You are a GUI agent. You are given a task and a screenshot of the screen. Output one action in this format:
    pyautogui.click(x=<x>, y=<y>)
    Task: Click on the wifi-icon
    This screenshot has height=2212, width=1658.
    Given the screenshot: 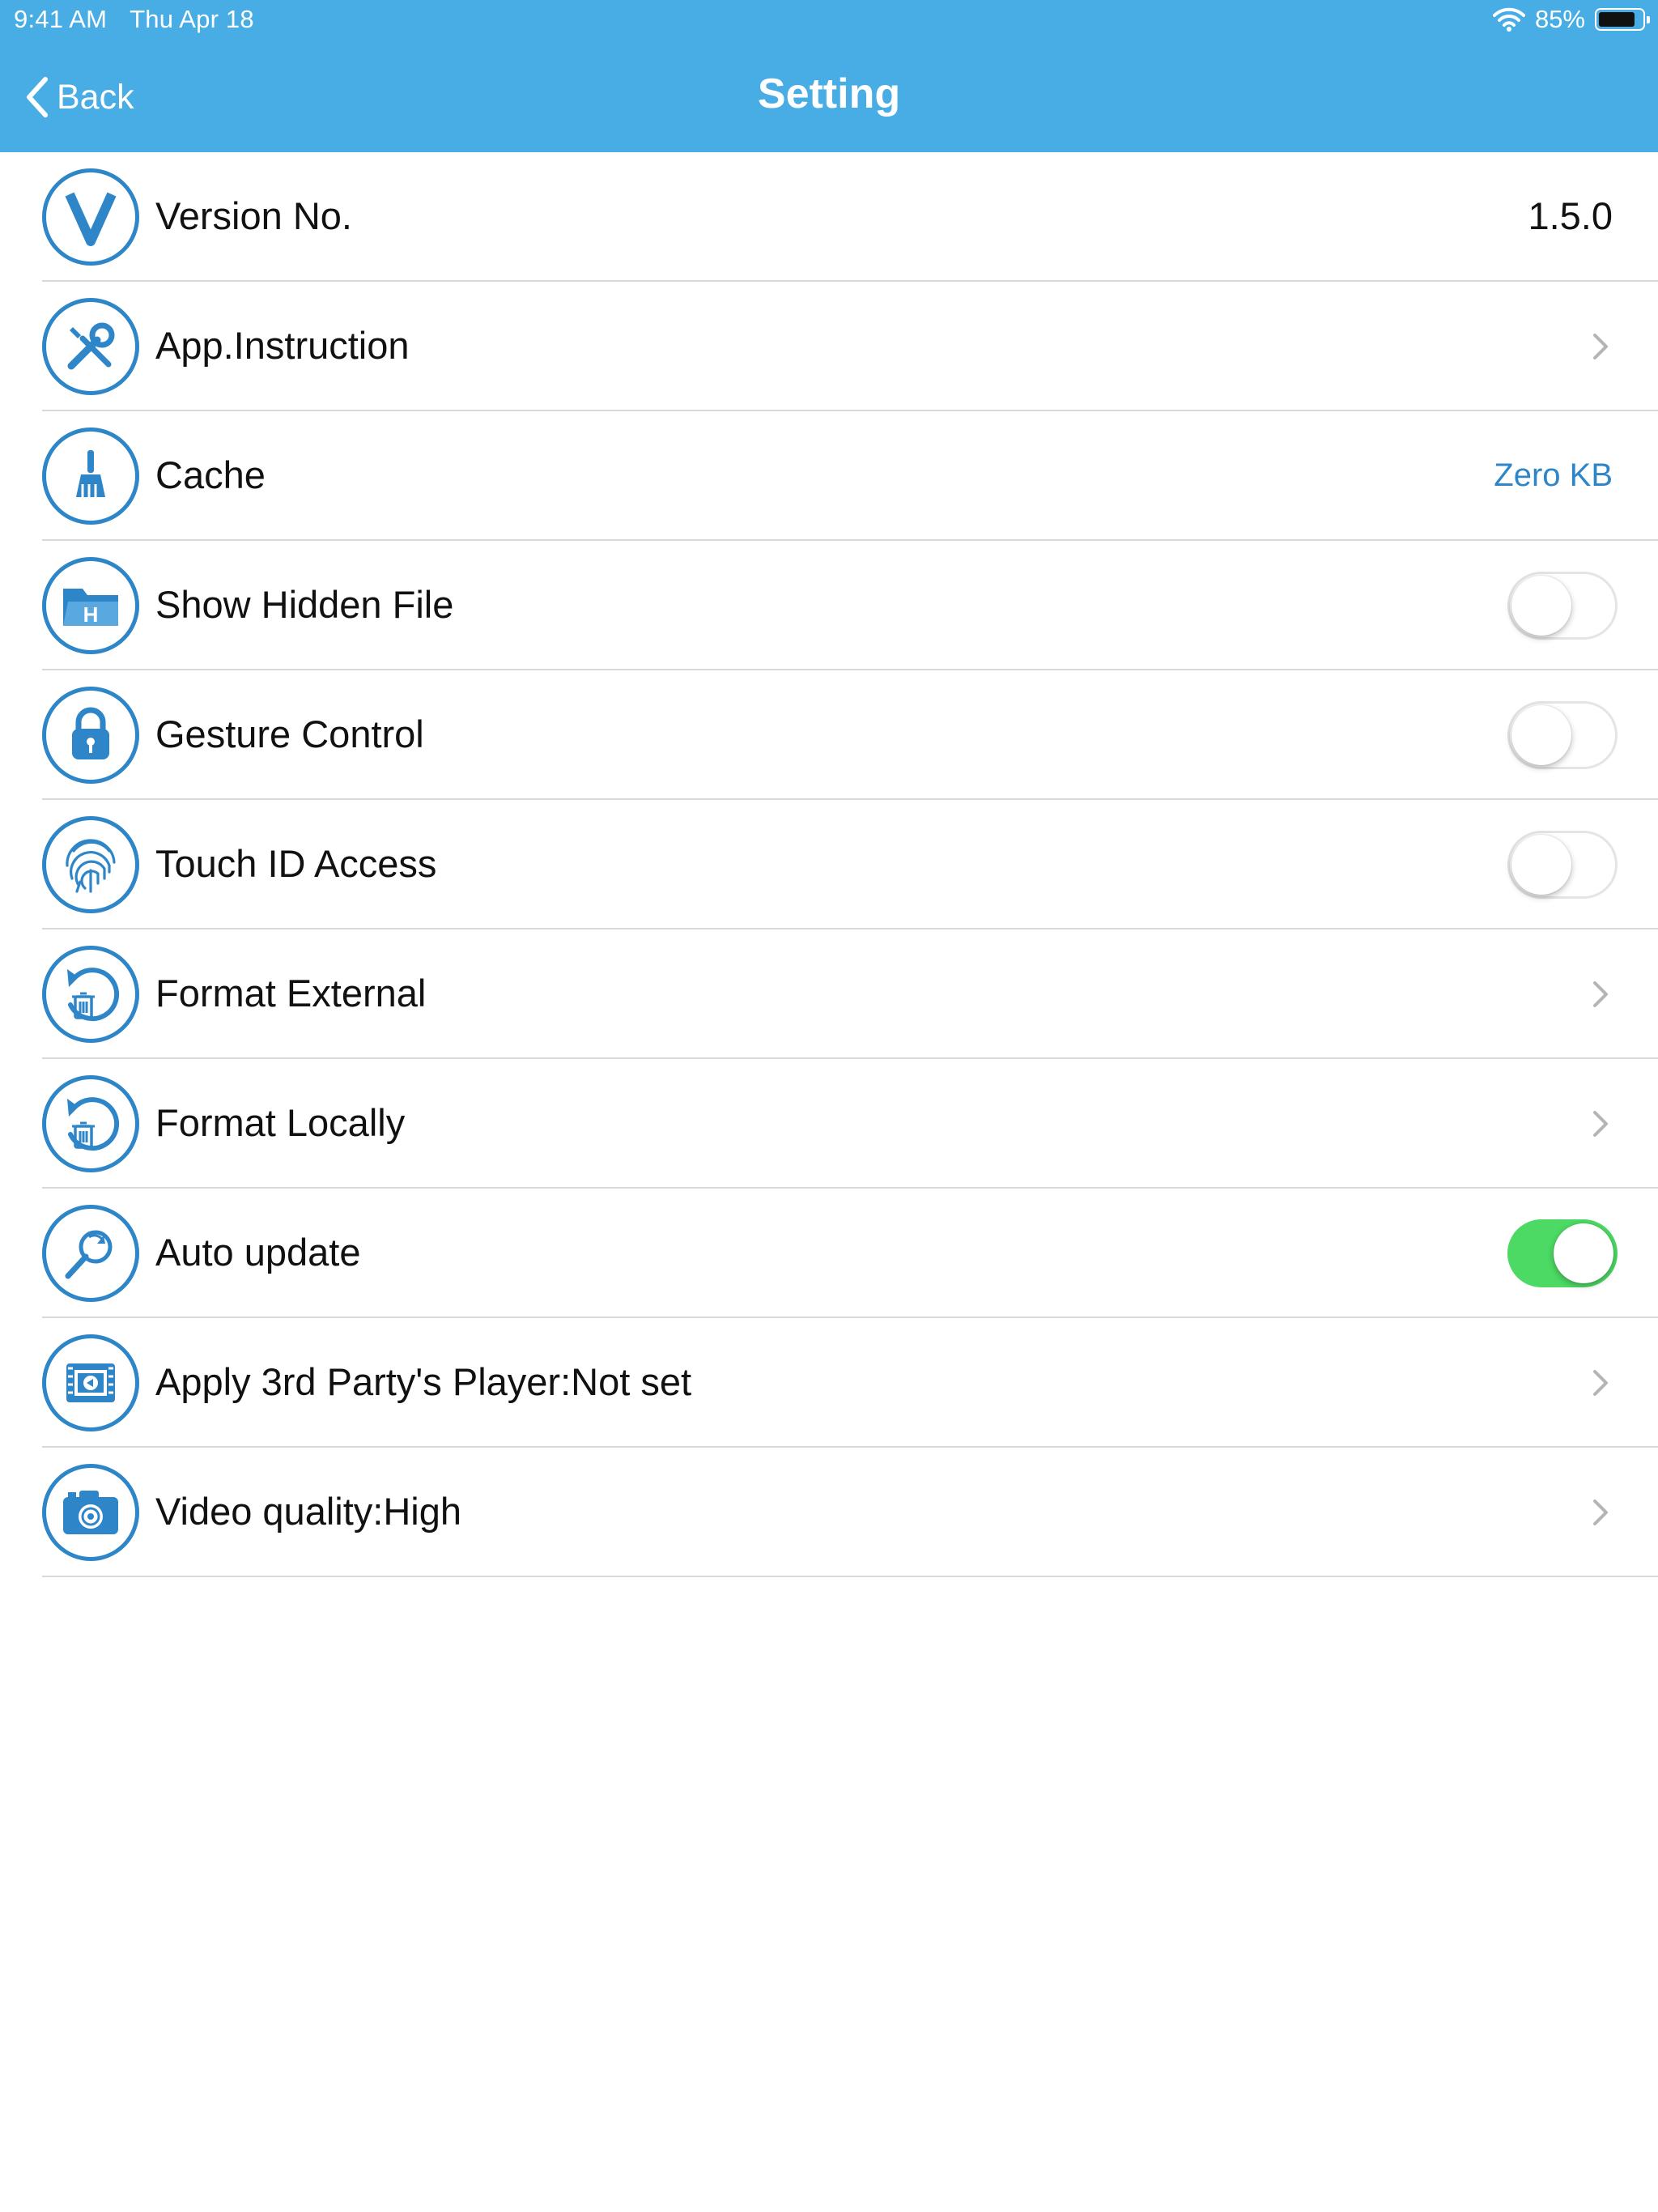 What is the action you would take?
    pyautogui.click(x=1508, y=19)
    